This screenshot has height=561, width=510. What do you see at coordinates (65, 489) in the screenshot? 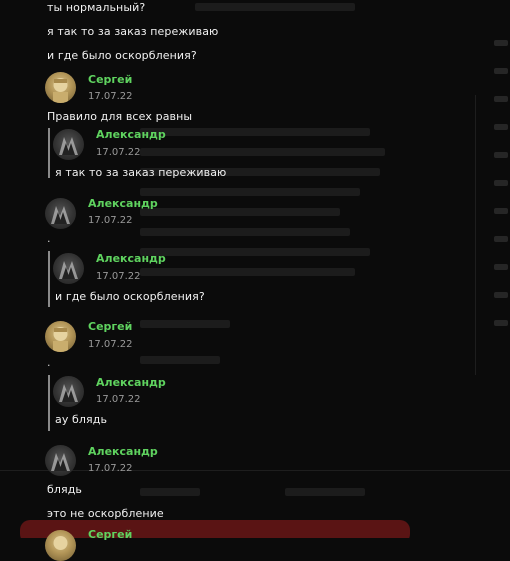
I see `message-text: блядь` at bounding box center [65, 489].